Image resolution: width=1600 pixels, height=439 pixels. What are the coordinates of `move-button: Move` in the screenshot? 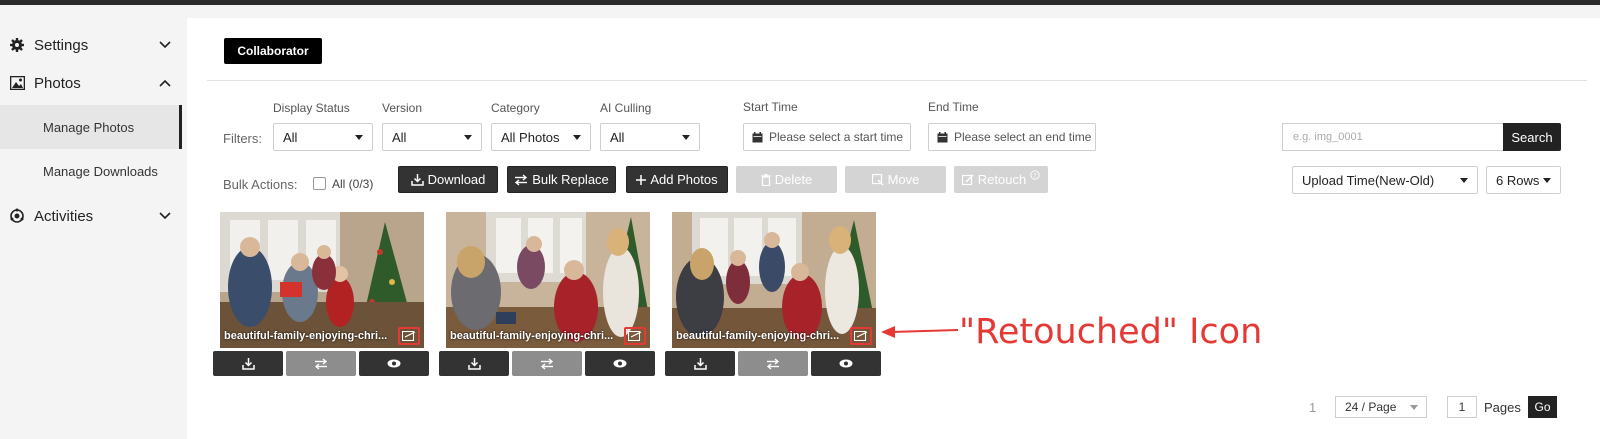 It's located at (895, 179).